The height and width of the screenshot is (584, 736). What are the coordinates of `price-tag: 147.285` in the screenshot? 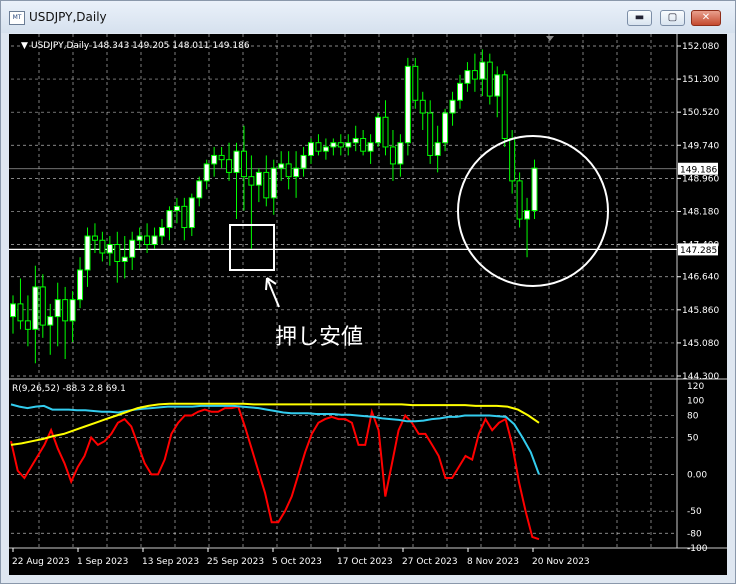 It's located at (698, 251).